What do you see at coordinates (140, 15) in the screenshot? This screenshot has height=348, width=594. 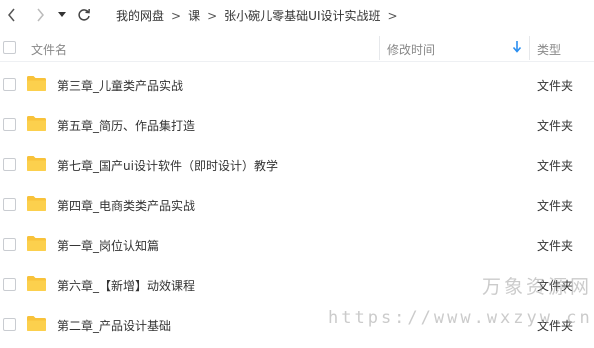 I see `breadcrumb-item-my-drive: 我的网盘` at bounding box center [140, 15].